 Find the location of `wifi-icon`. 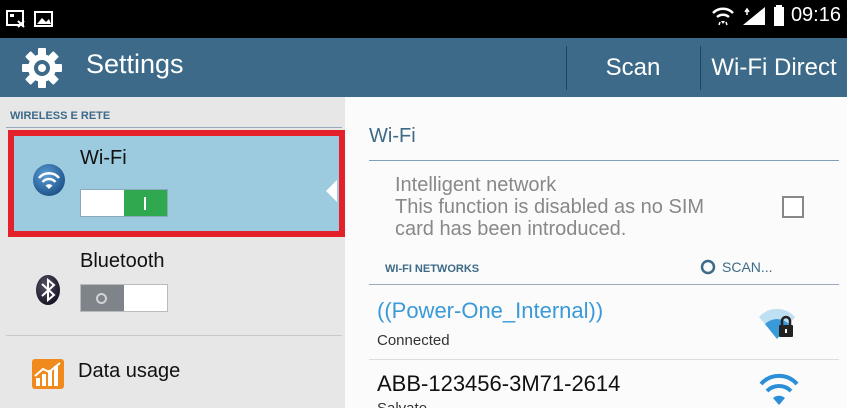

wifi-icon is located at coordinates (49, 180).